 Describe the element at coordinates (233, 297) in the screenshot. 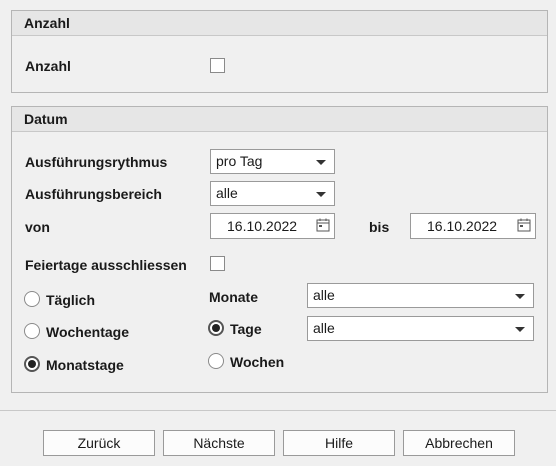

I see `monate-label: Monate` at that location.